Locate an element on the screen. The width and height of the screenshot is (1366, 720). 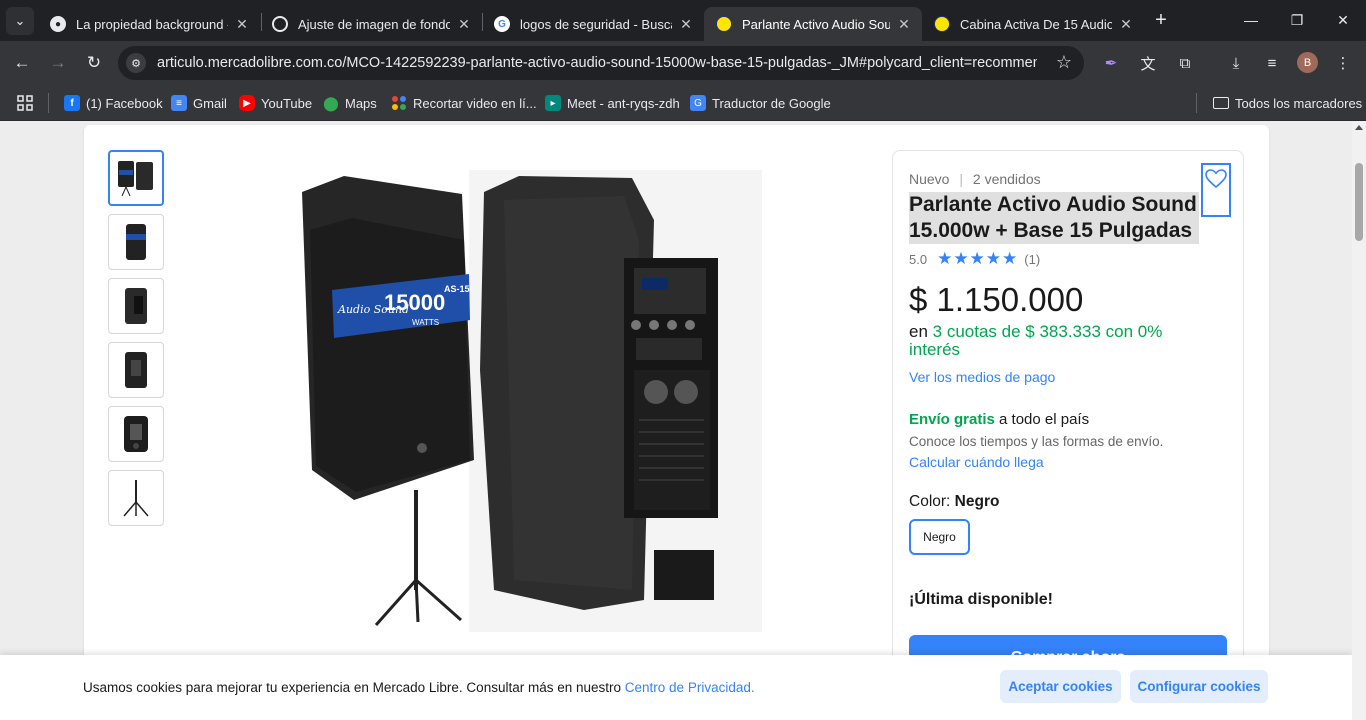
bookmark-label: Maps is located at coordinates (361, 103).